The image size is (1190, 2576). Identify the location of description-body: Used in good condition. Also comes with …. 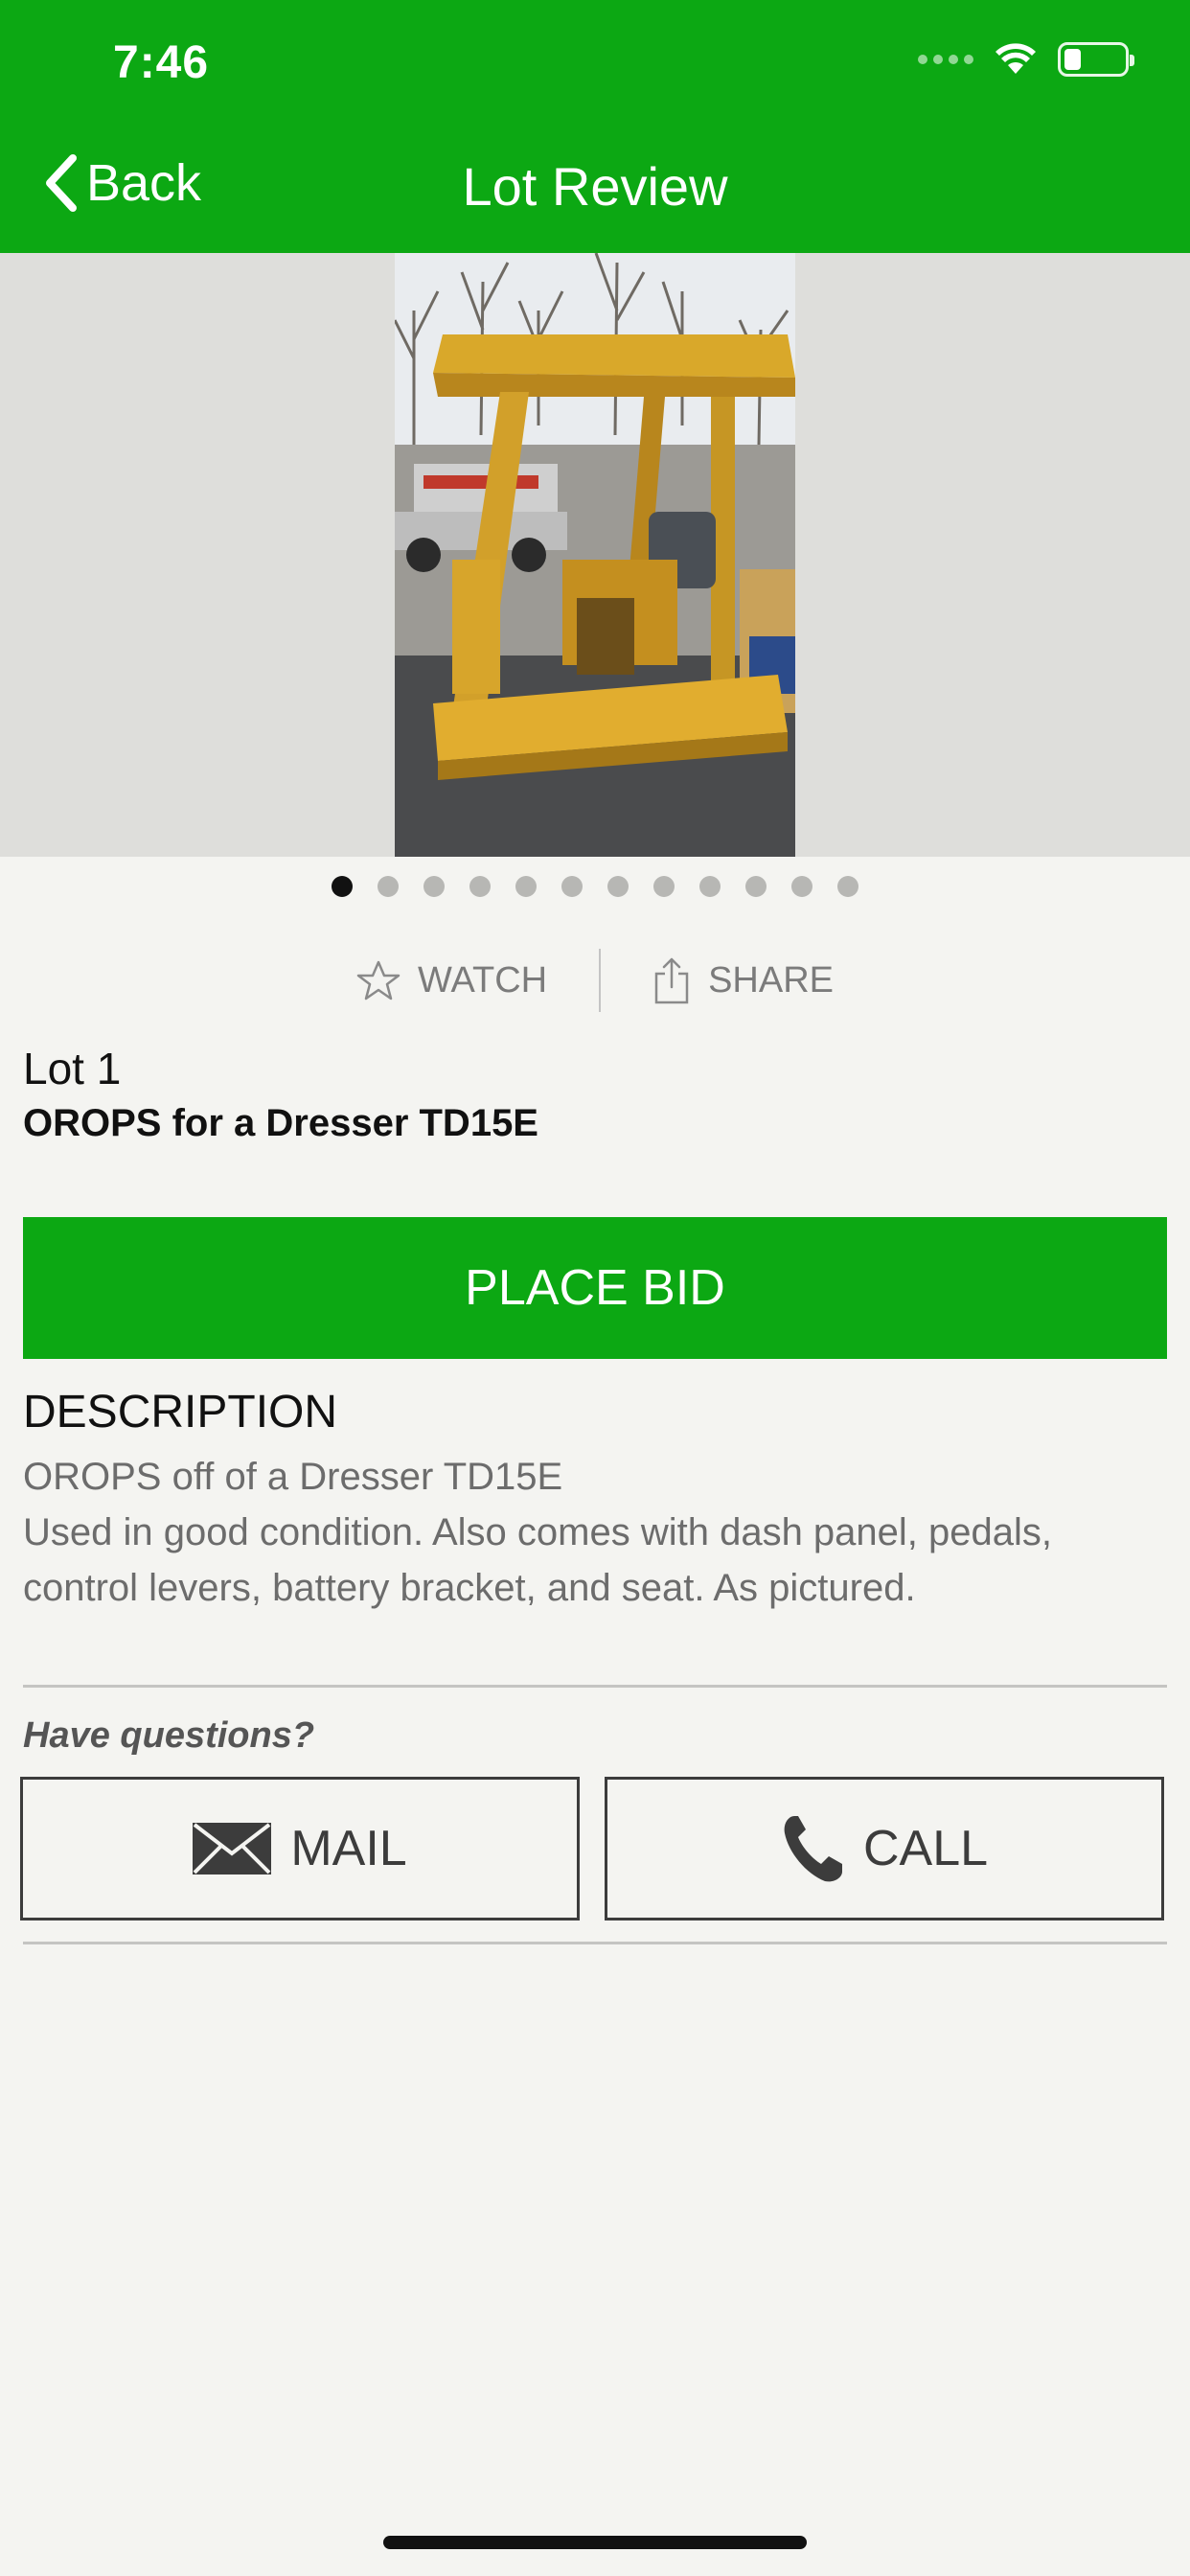
(538, 1560).